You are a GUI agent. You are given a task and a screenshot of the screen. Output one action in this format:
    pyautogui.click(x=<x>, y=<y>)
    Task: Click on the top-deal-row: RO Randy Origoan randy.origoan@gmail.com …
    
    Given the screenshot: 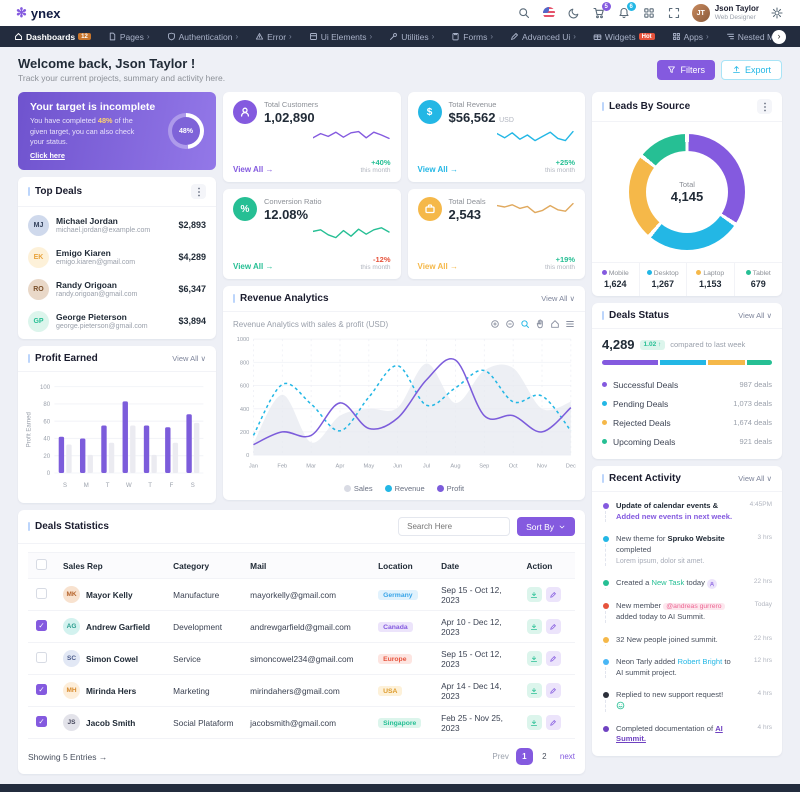 What is the action you would take?
    pyautogui.click(x=117, y=289)
    